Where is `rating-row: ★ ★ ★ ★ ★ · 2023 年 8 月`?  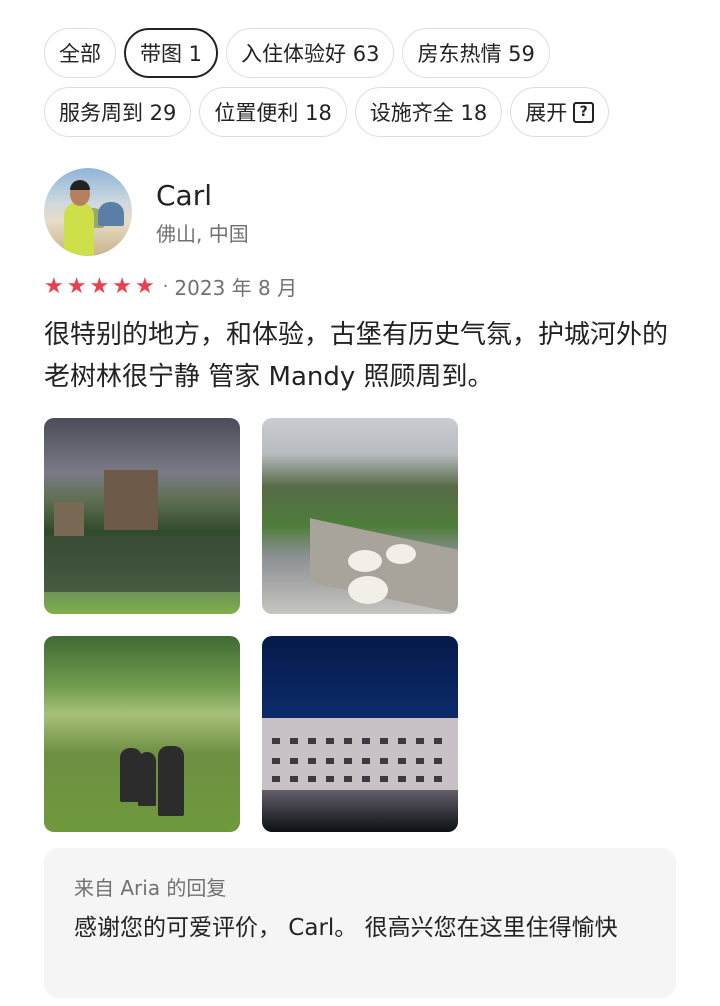
rating-row: ★ ★ ★ ★ ★ · 2023 年 8 月 is located at coordinates (170, 286).